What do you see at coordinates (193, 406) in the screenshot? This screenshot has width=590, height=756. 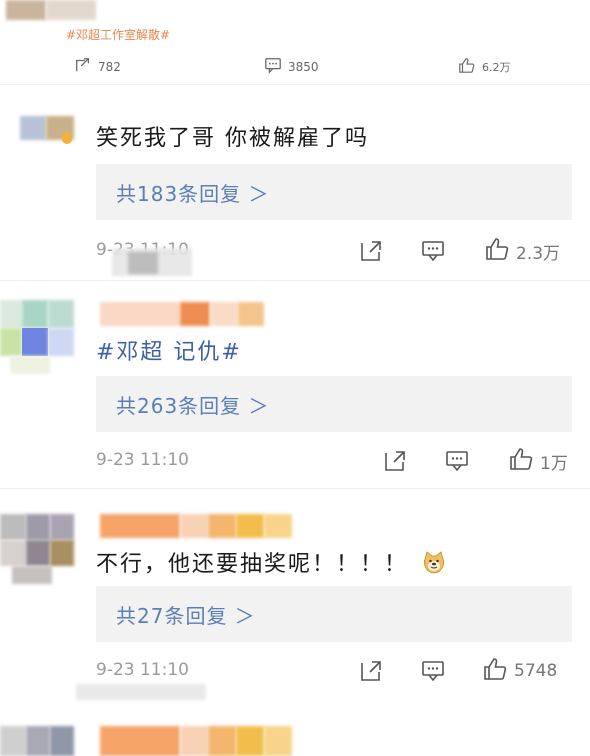 I see `replies-count: 共263条回复 ＞` at bounding box center [193, 406].